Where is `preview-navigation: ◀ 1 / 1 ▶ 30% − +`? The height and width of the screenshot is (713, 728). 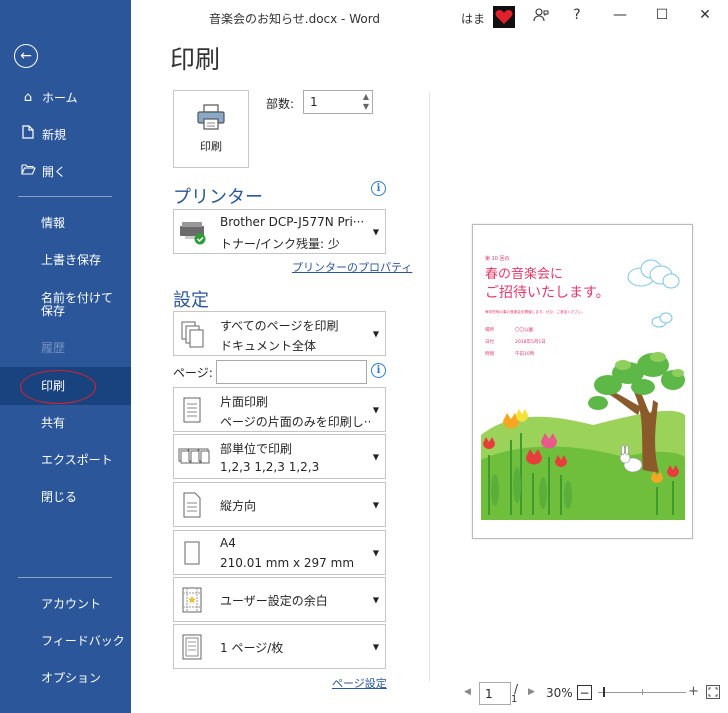
preview-navigation: ◀ 1 / 1 ▶ 30% − + is located at coordinates (594, 694).